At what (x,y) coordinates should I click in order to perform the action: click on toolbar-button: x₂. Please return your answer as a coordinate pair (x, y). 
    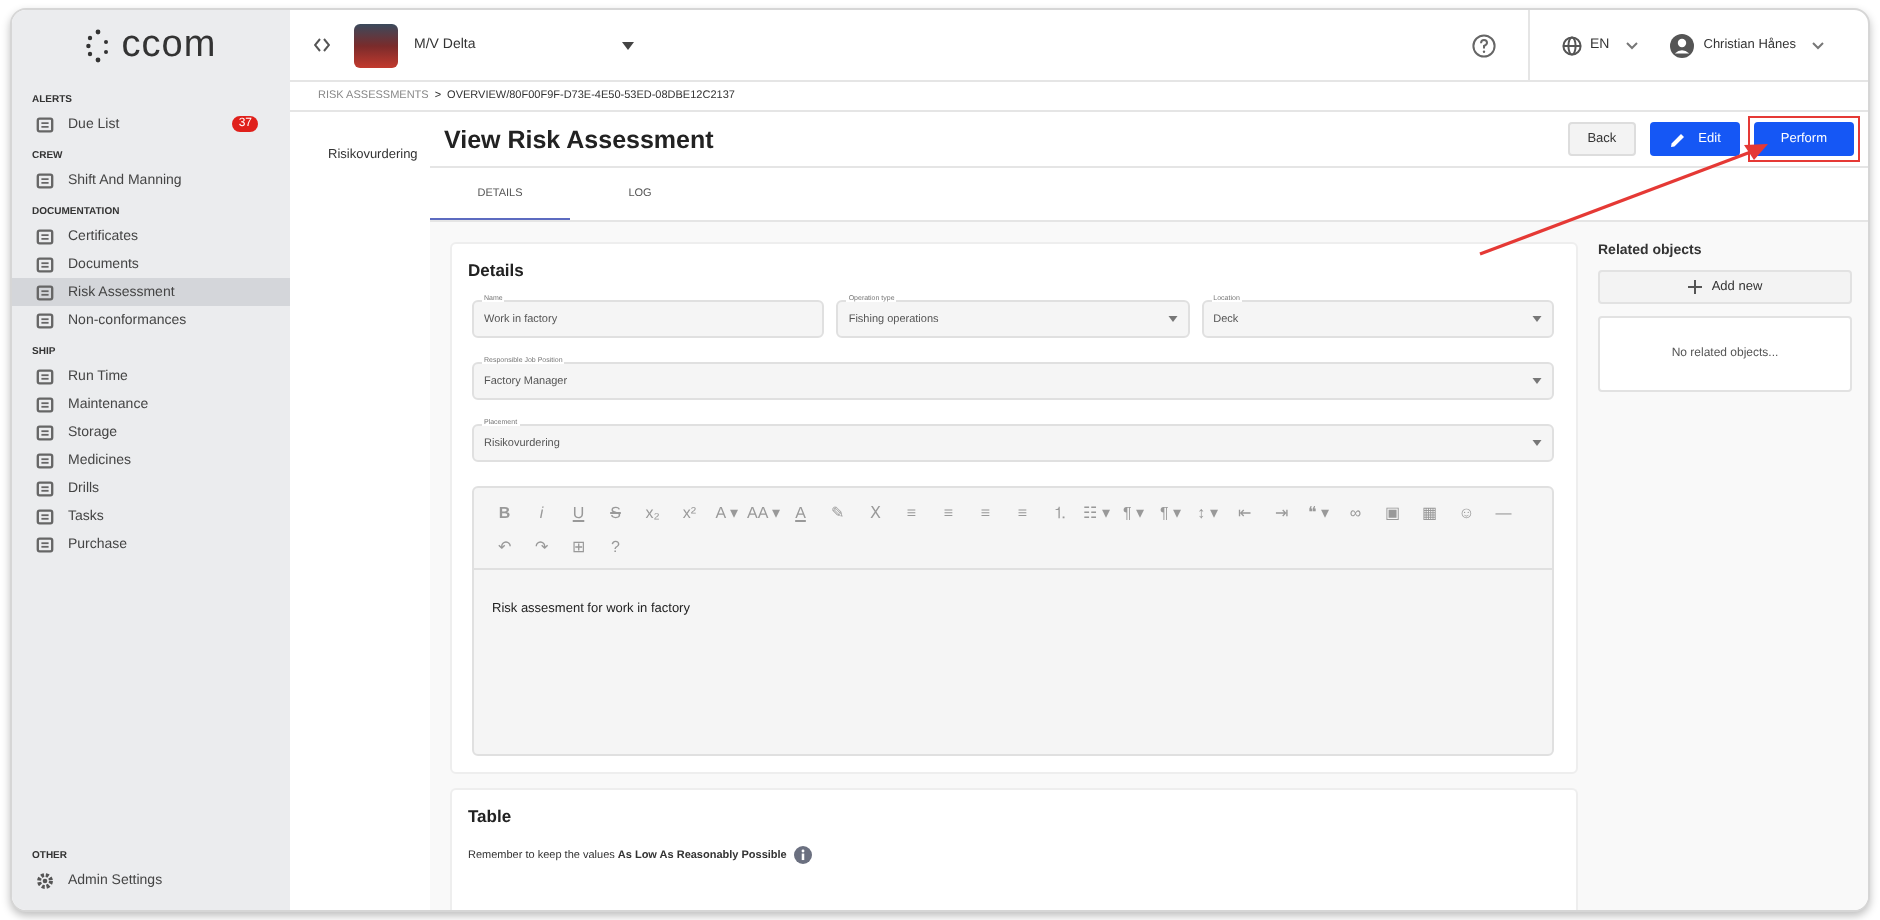
    Looking at the image, I should click on (652, 512).